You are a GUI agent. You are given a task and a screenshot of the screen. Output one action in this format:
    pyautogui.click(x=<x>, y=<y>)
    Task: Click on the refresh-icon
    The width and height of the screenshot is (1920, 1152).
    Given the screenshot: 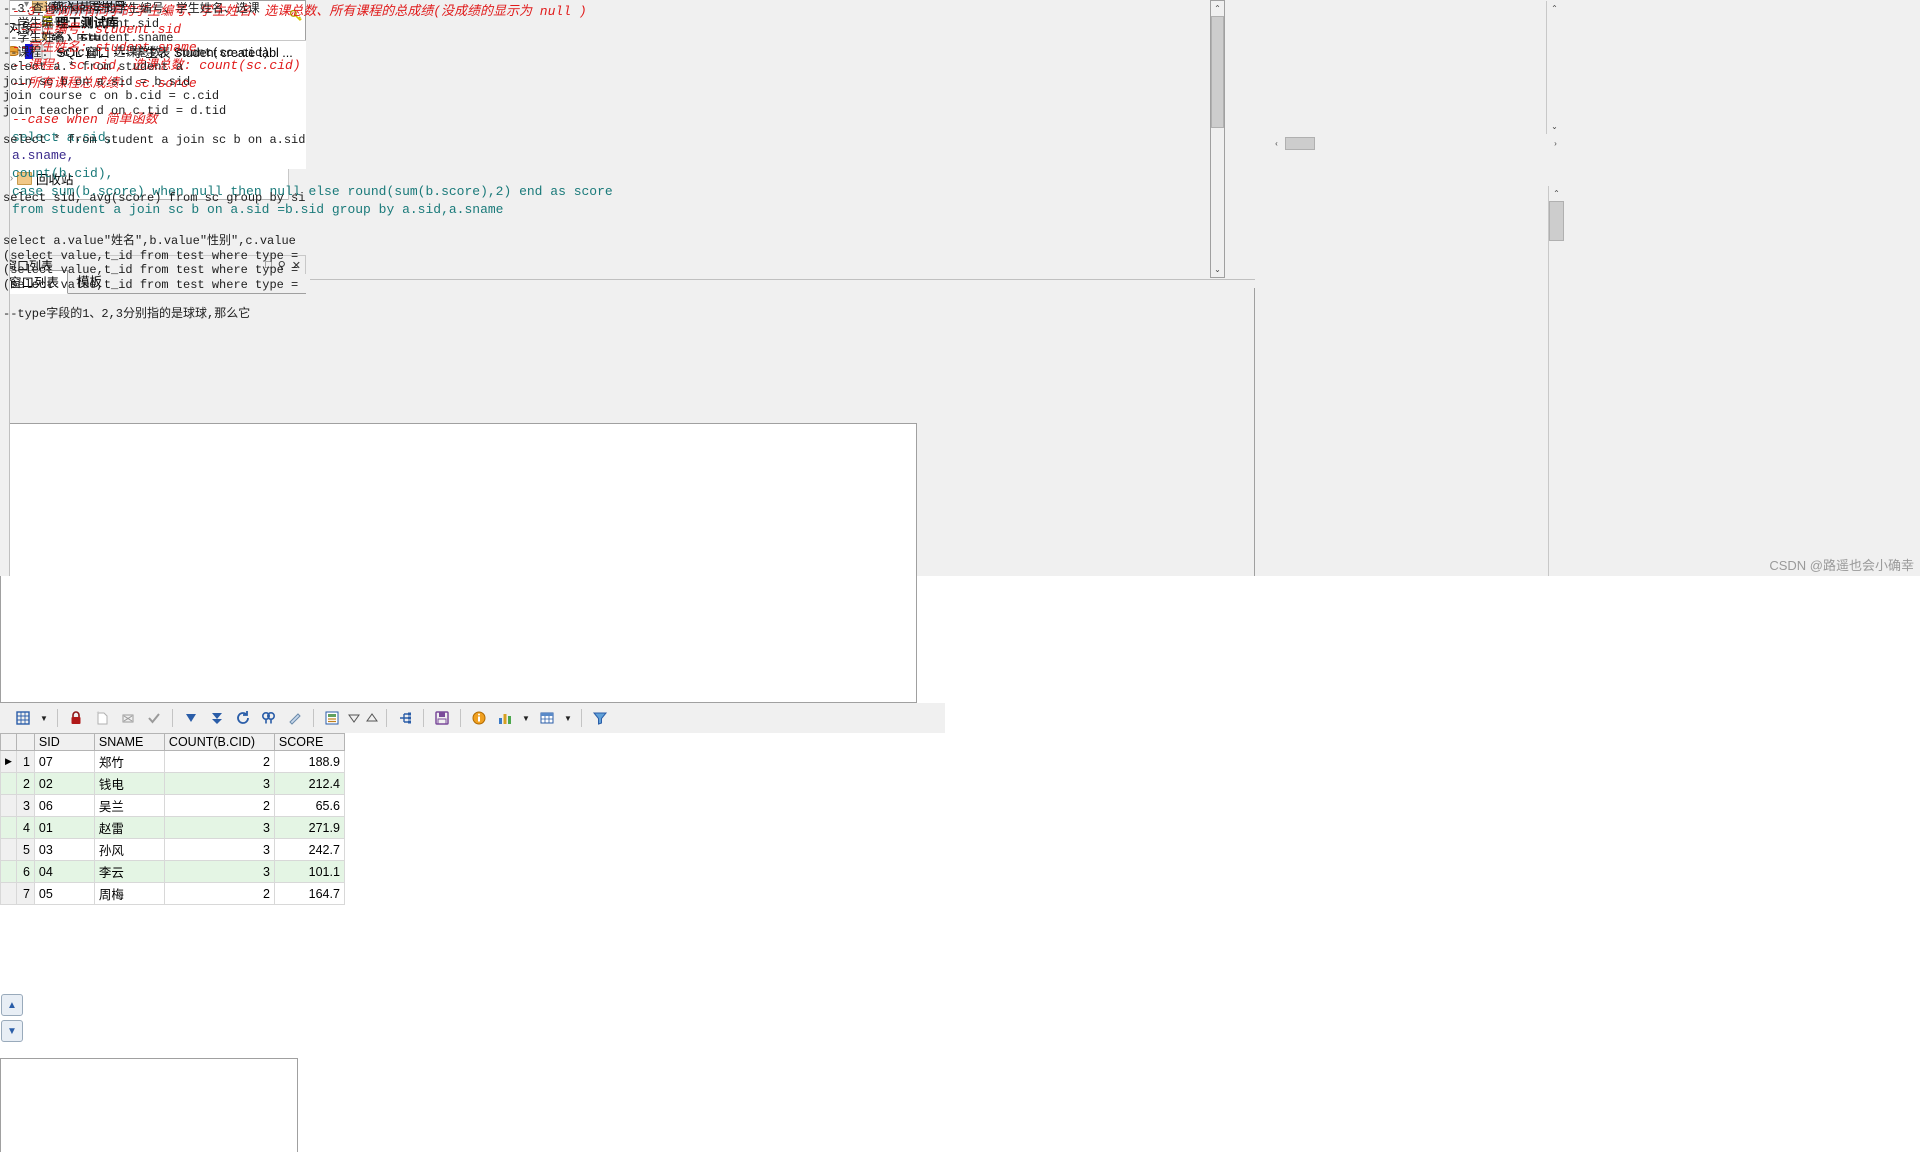 What is the action you would take?
    pyautogui.click(x=243, y=718)
    